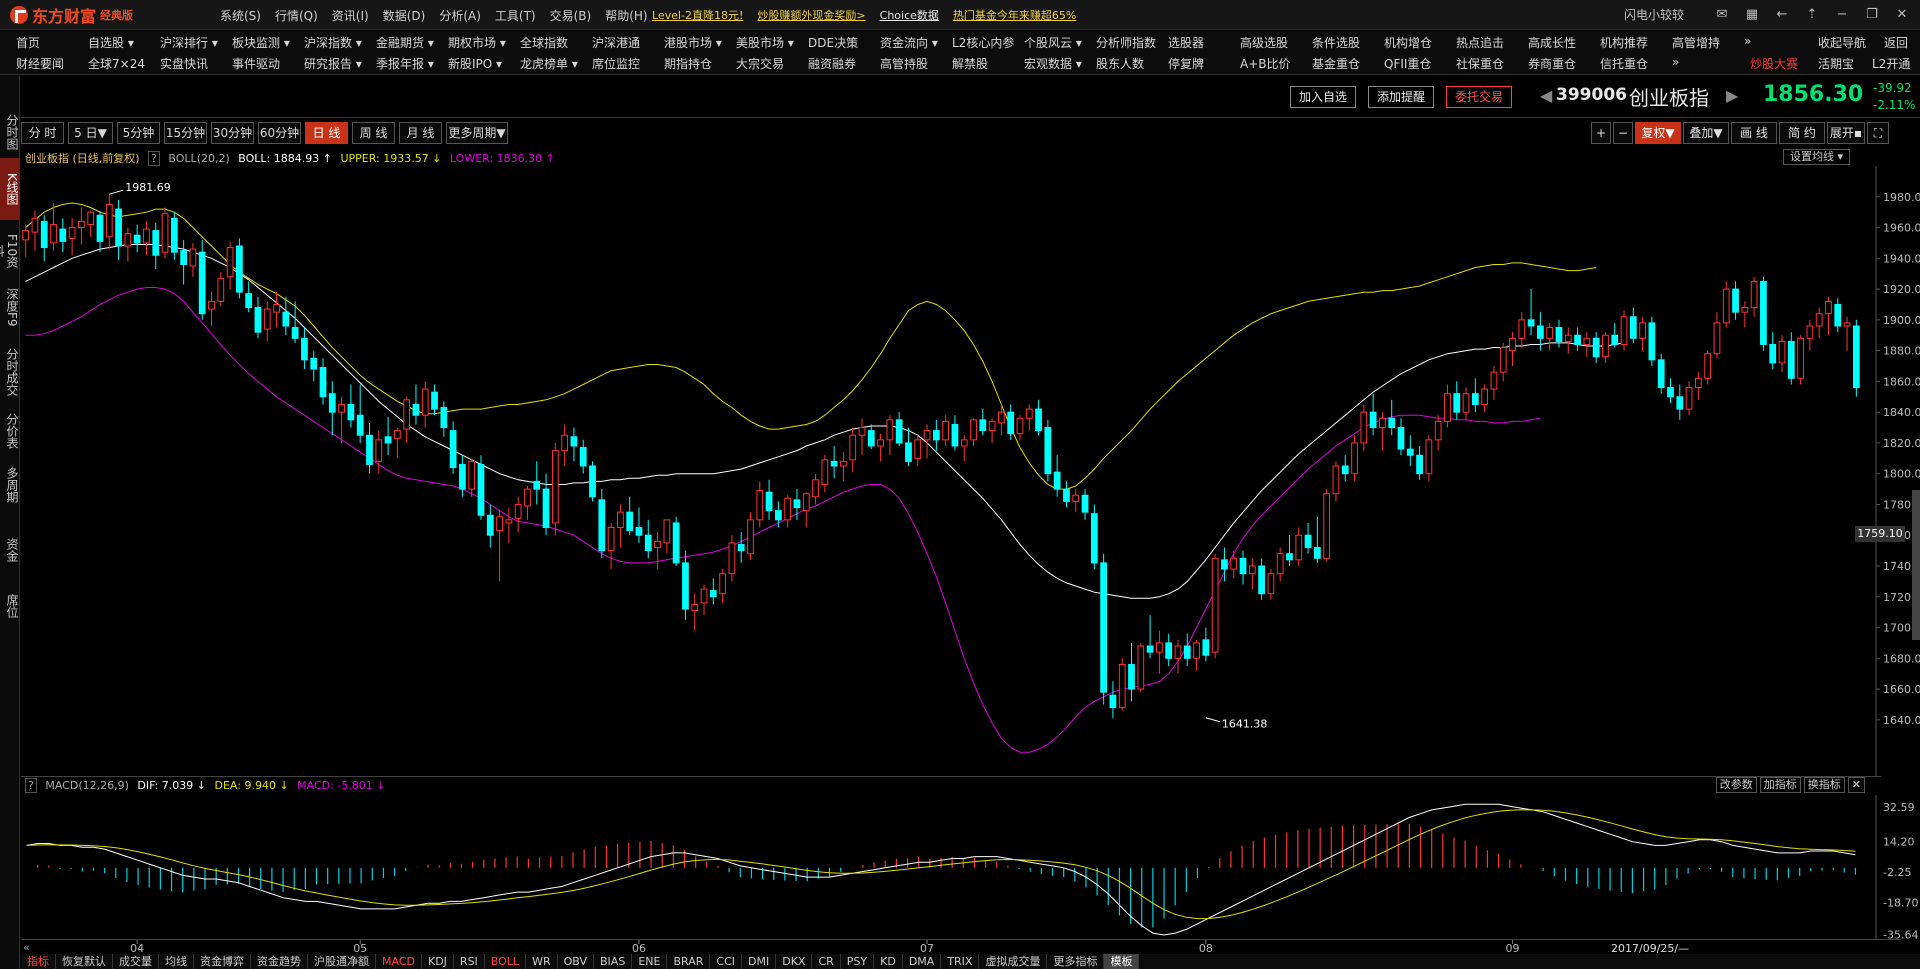  What do you see at coordinates (1122, 961) in the screenshot?
I see `indicator-tab: 模板` at bounding box center [1122, 961].